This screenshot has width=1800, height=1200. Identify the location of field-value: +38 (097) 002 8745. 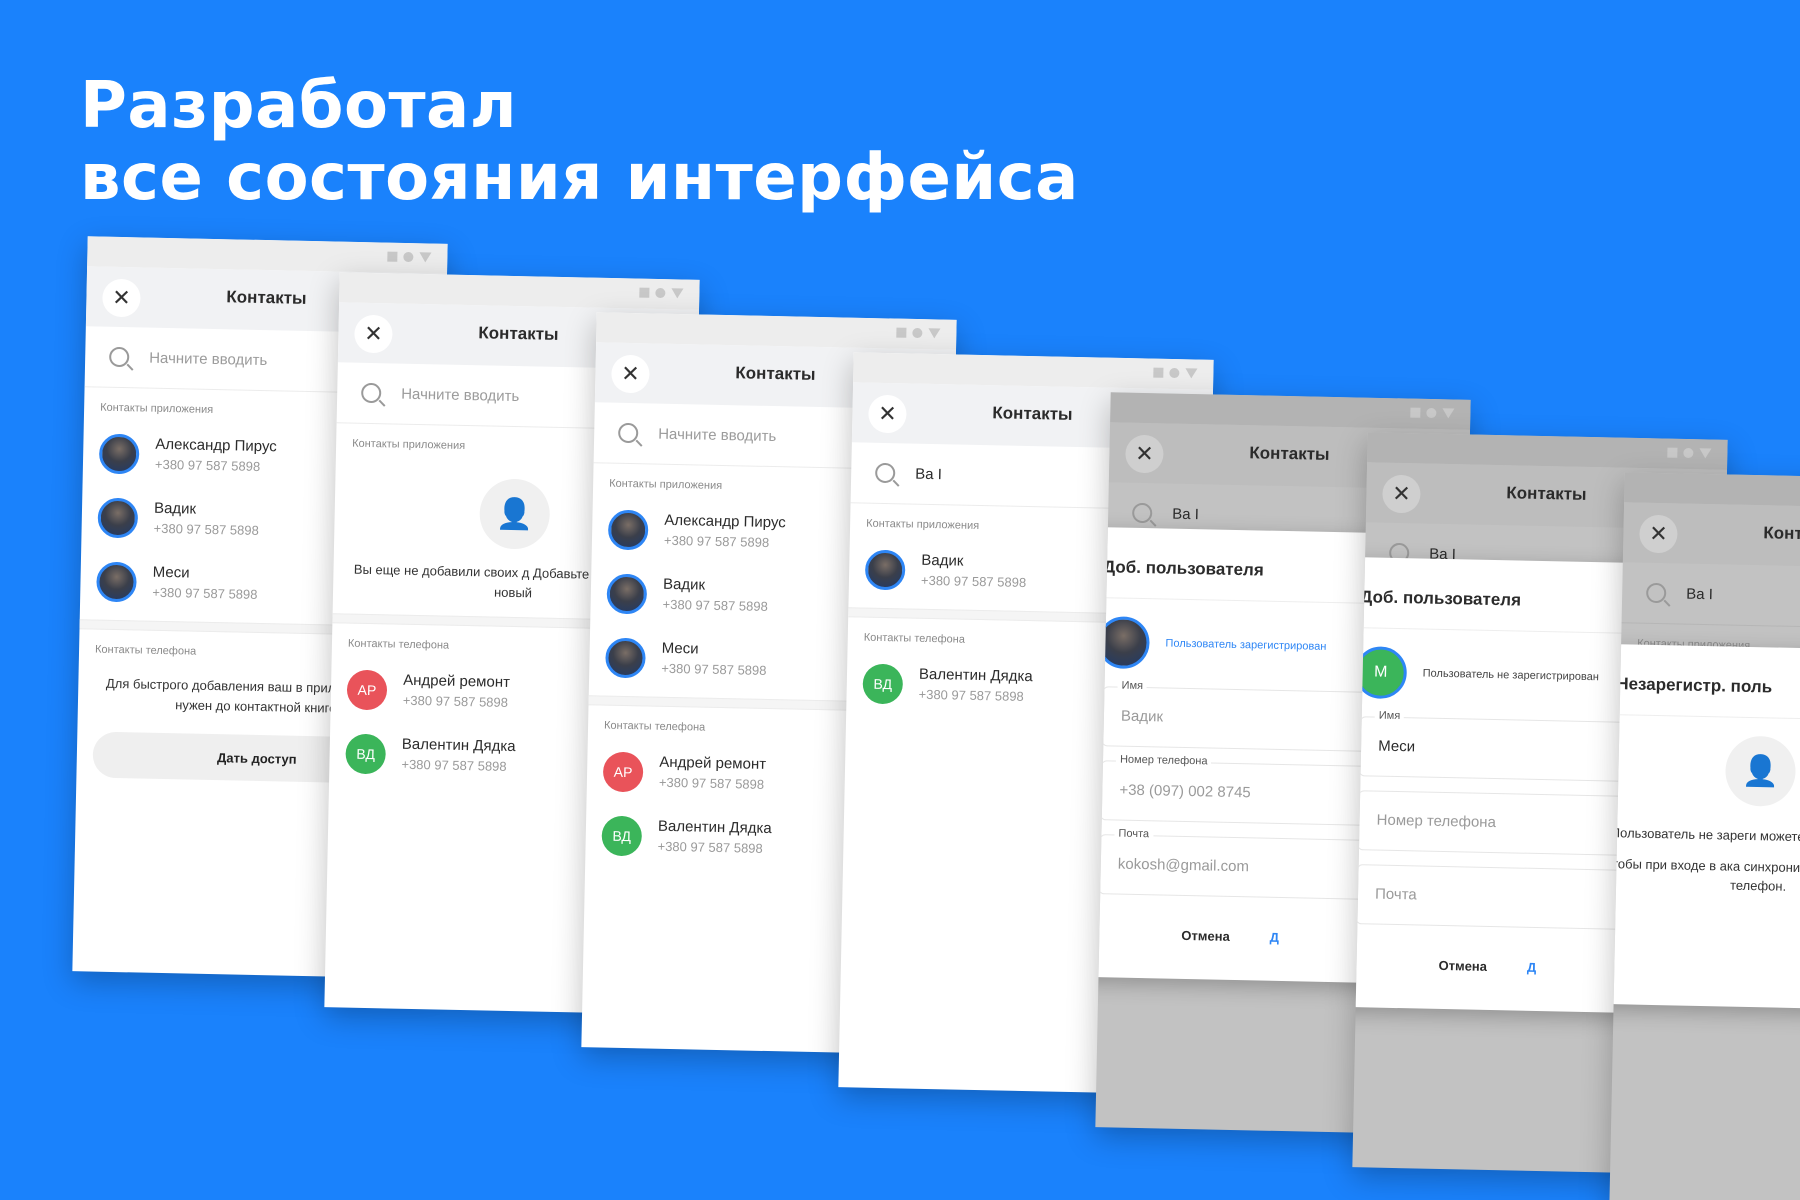
(1185, 792).